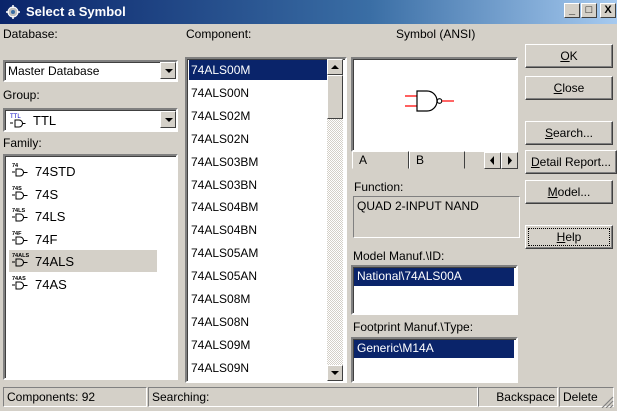 This screenshot has height=411, width=617. What do you see at coordinates (18, 211) in the screenshot?
I see `svg-text: 74LS` at bounding box center [18, 211].